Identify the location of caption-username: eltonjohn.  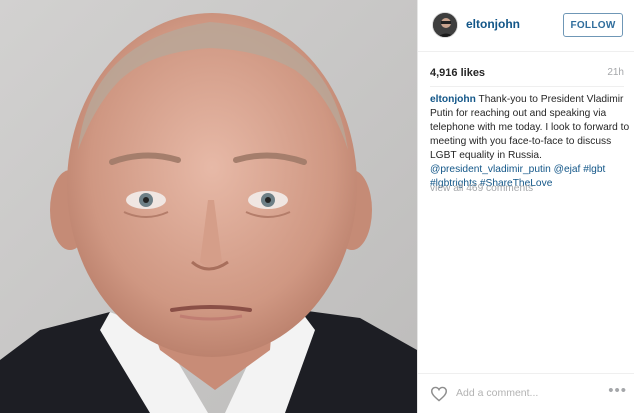
(453, 99).